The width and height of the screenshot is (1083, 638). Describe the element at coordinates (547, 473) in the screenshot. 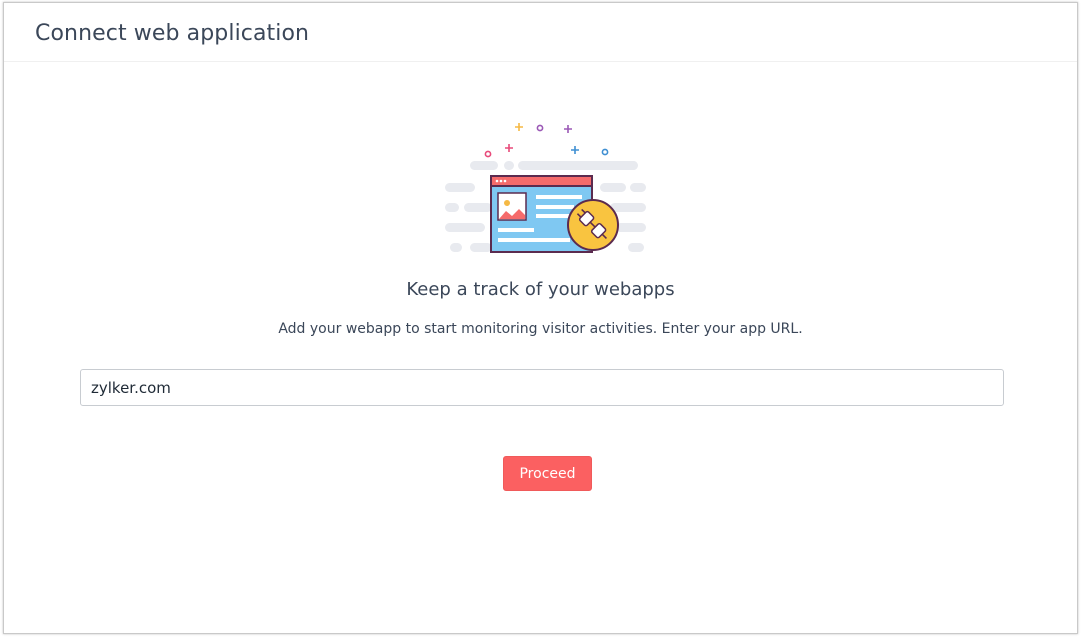

I see `proceed-button: Proceed` at that location.